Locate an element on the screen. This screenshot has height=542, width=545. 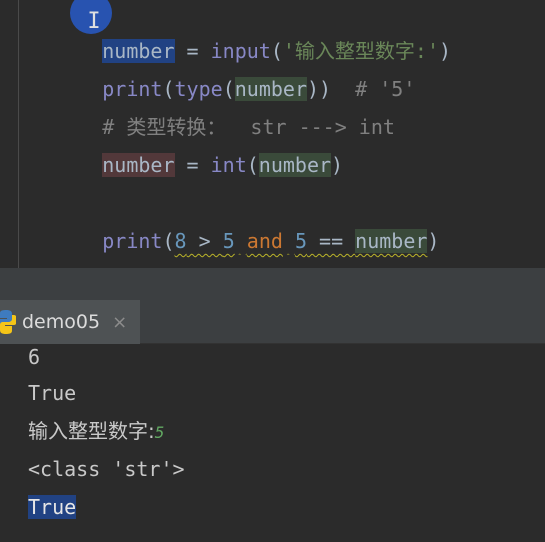
code-line-2: print(type(number)) # '5' is located at coordinates (222, 72).